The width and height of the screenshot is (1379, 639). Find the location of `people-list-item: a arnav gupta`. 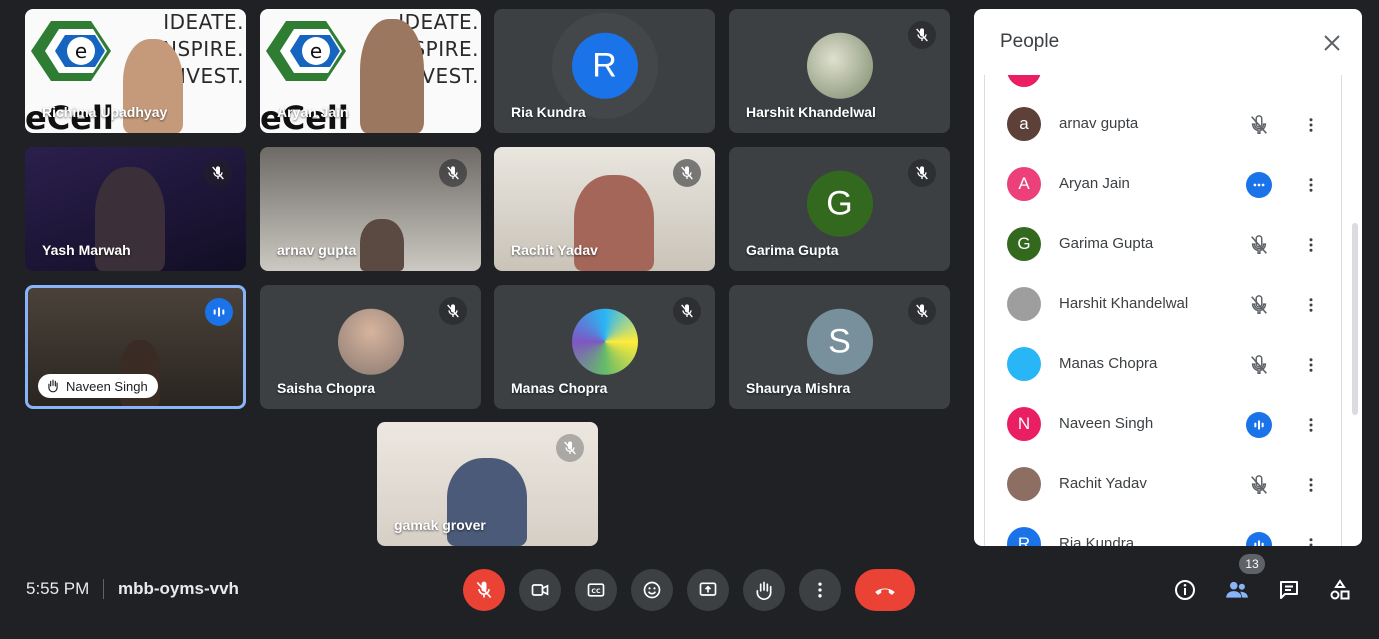

people-list-item: a arnav gupta is located at coordinates (1163, 125).